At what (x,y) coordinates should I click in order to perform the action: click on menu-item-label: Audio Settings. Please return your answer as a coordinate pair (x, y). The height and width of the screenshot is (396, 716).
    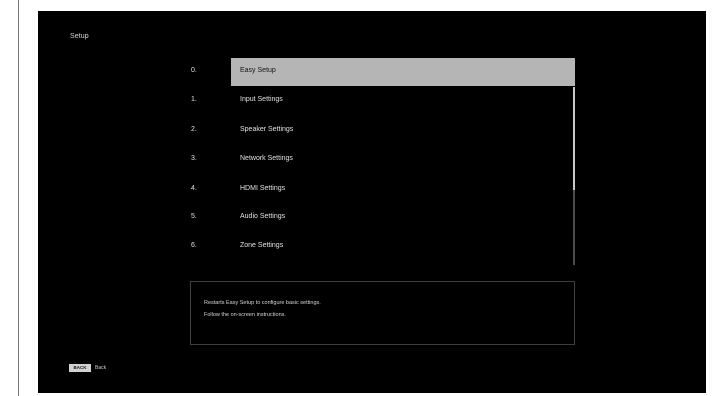
    Looking at the image, I should click on (263, 216).